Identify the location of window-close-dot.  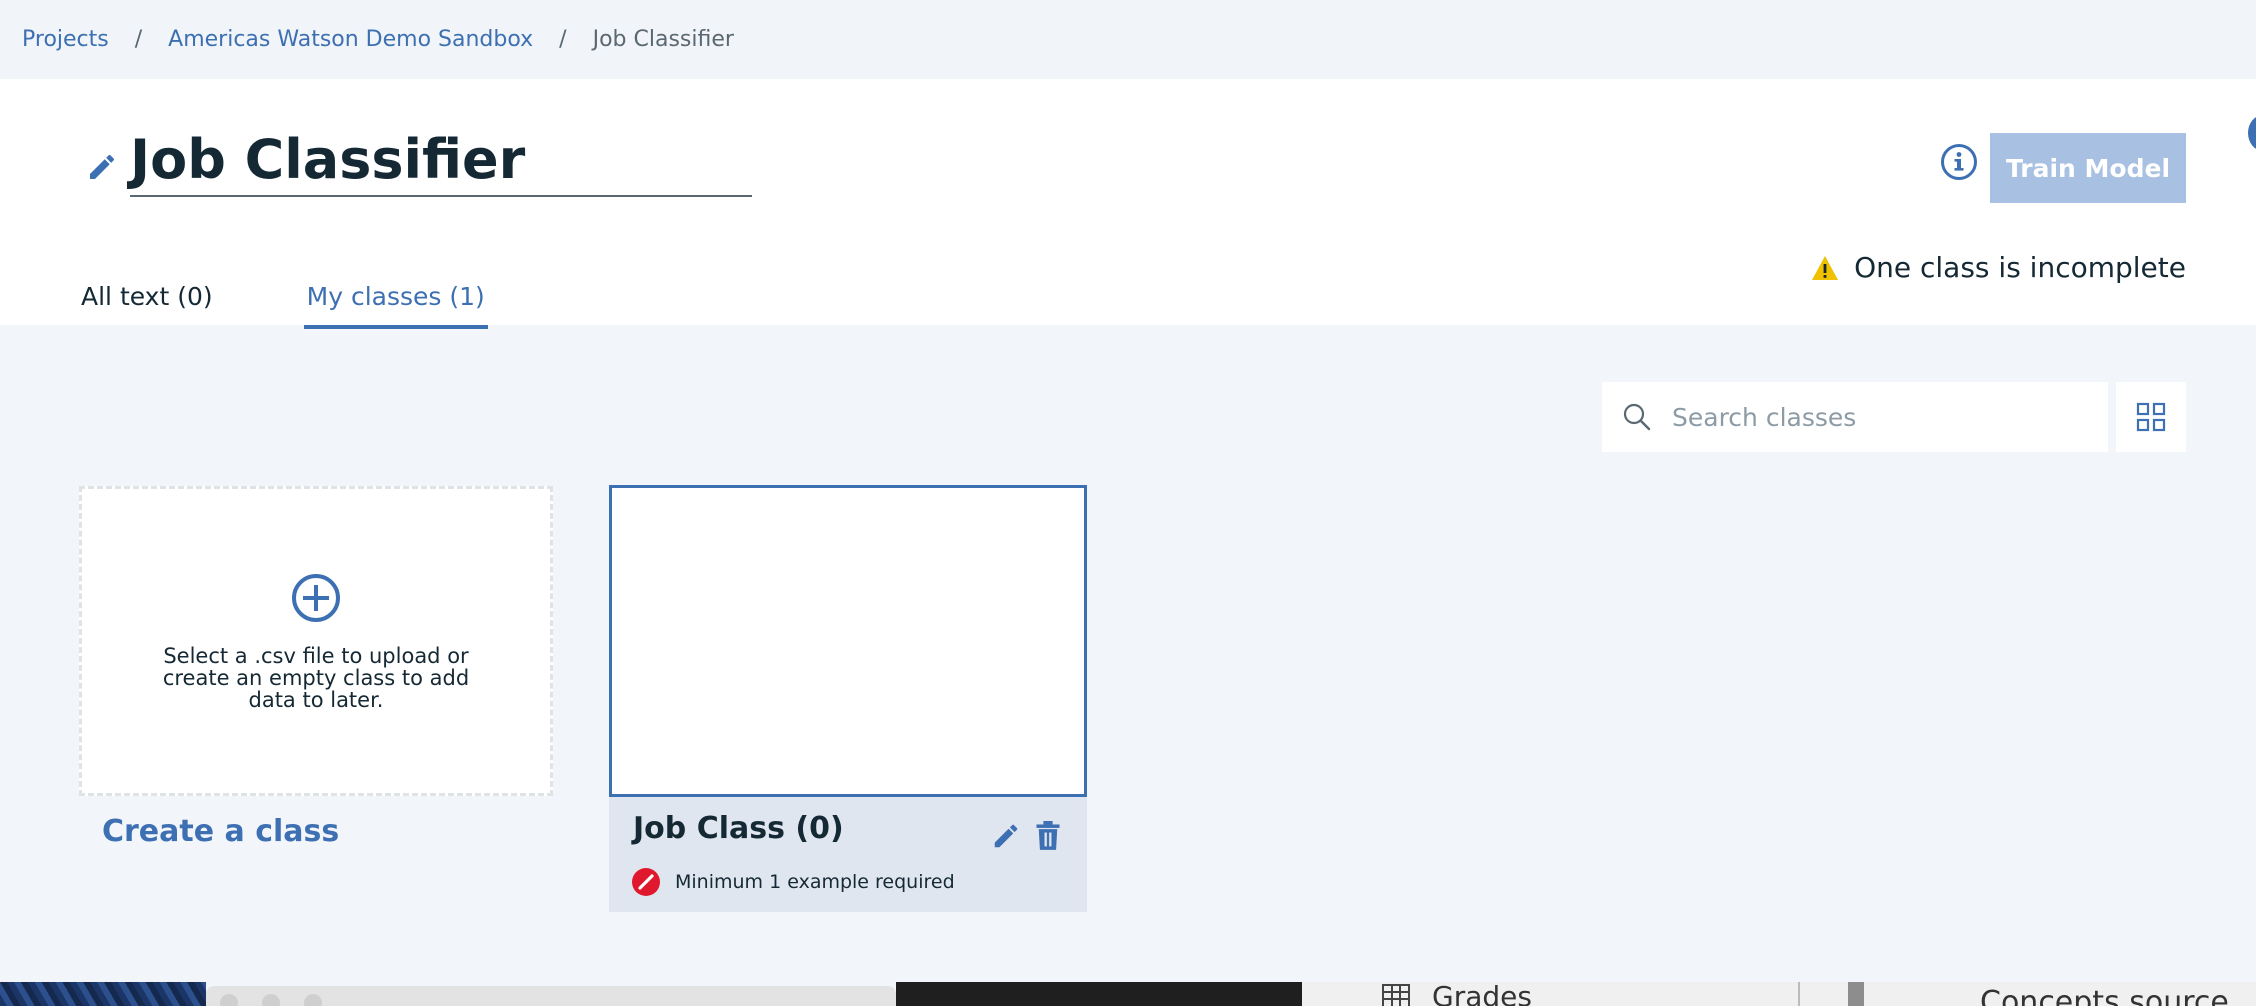
(229, 1000).